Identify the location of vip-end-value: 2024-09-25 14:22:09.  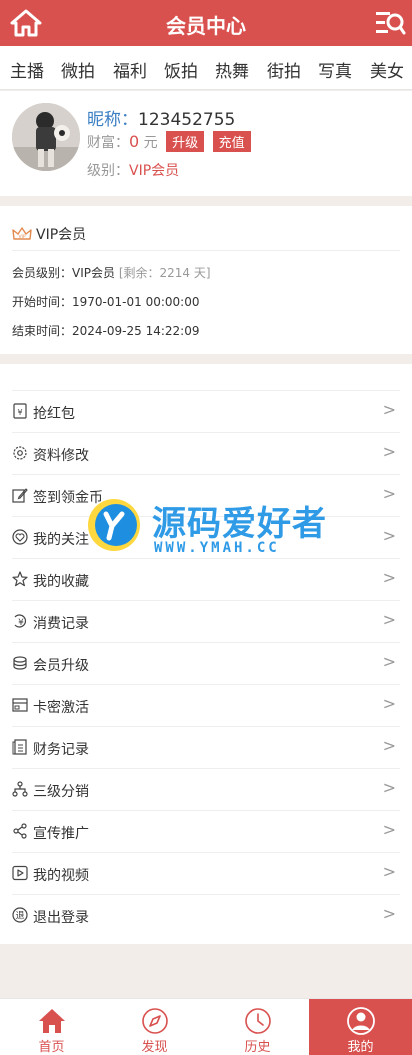
(136, 331).